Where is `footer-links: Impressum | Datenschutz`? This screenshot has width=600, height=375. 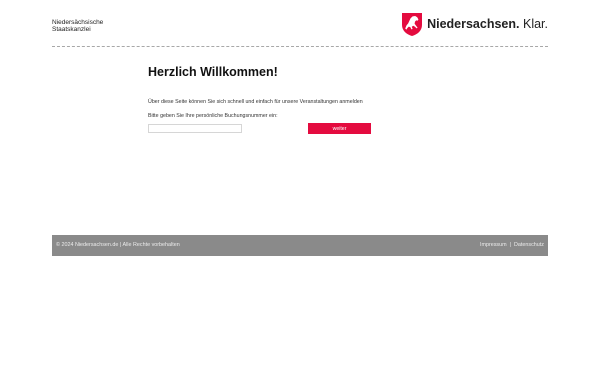
footer-links: Impressum | Datenschutz is located at coordinates (512, 245).